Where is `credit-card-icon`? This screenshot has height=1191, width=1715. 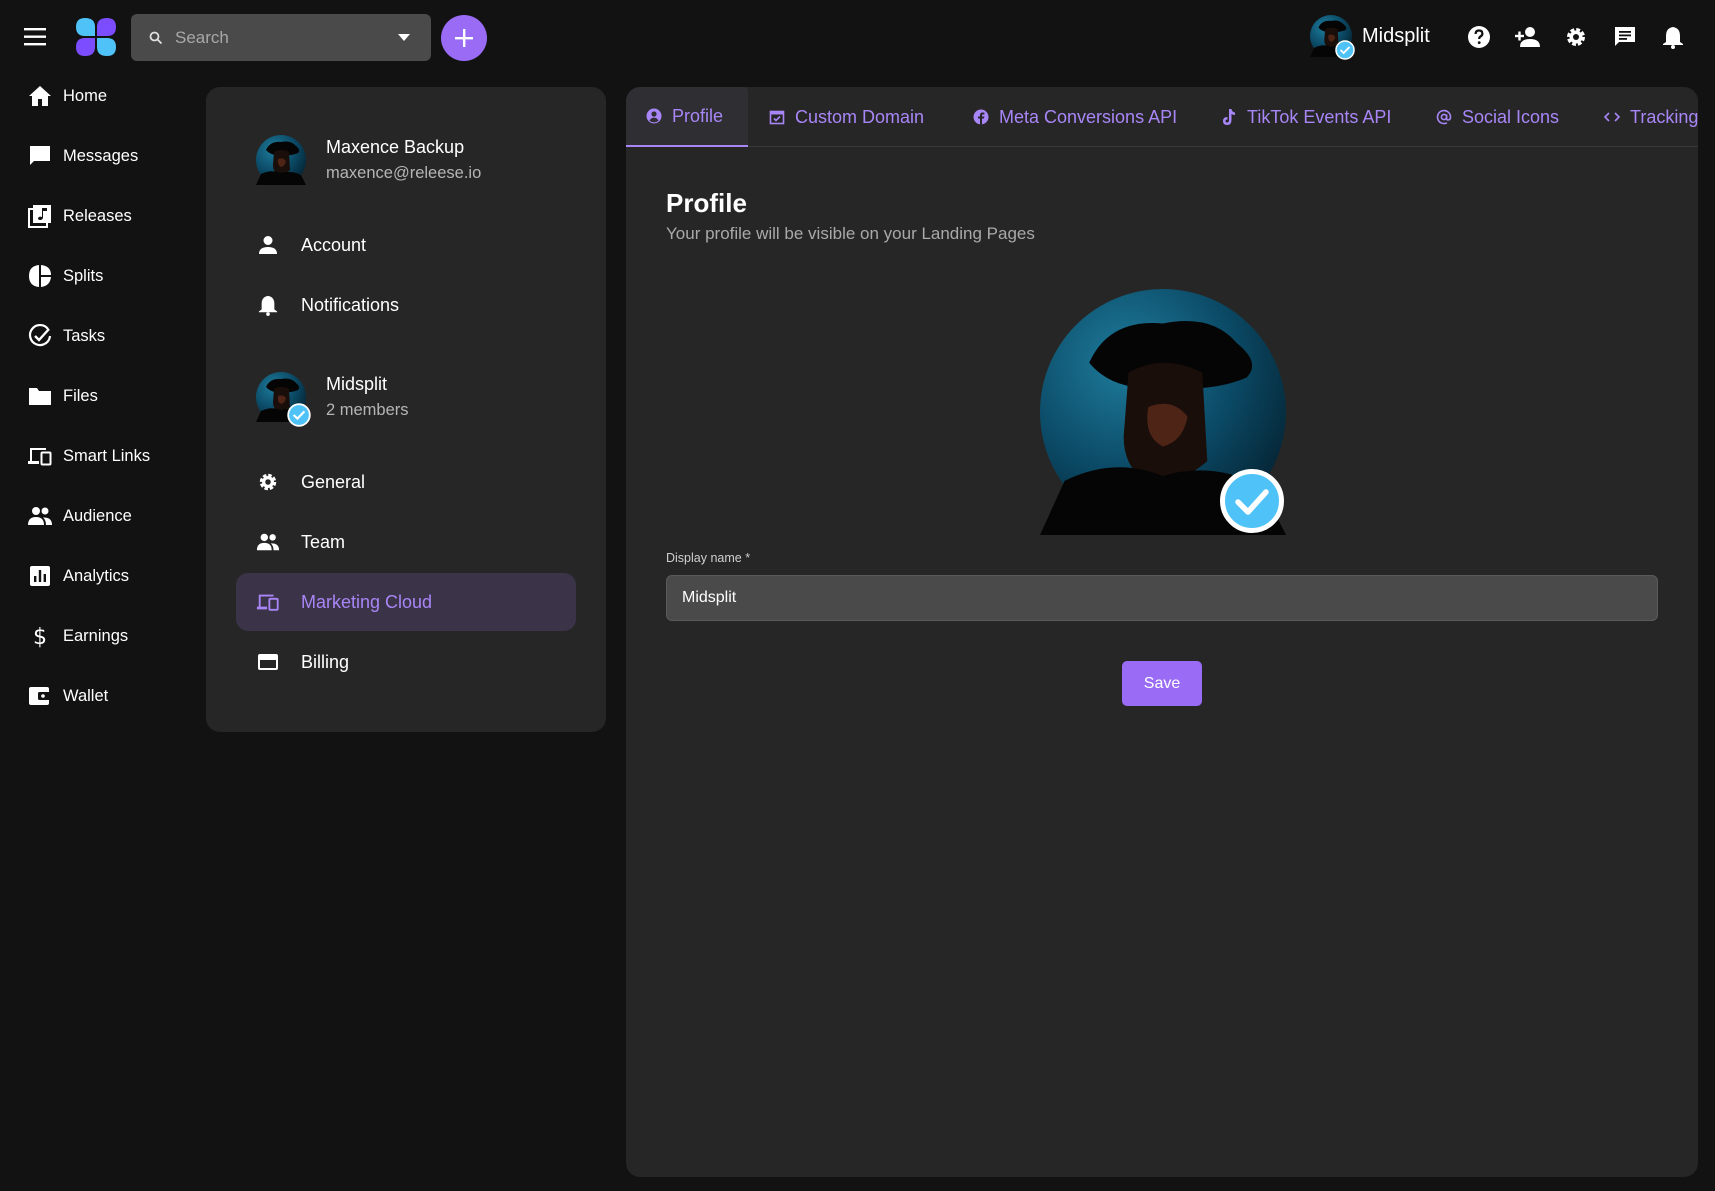
credit-card-icon is located at coordinates (268, 662).